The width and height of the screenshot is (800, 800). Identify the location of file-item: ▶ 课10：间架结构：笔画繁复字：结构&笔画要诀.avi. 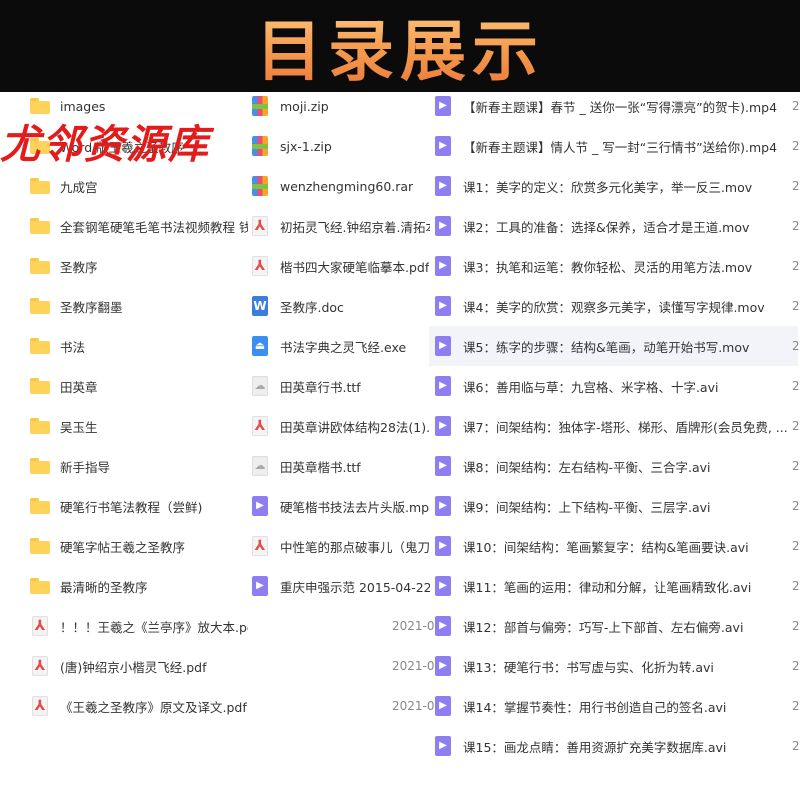
(610, 546).